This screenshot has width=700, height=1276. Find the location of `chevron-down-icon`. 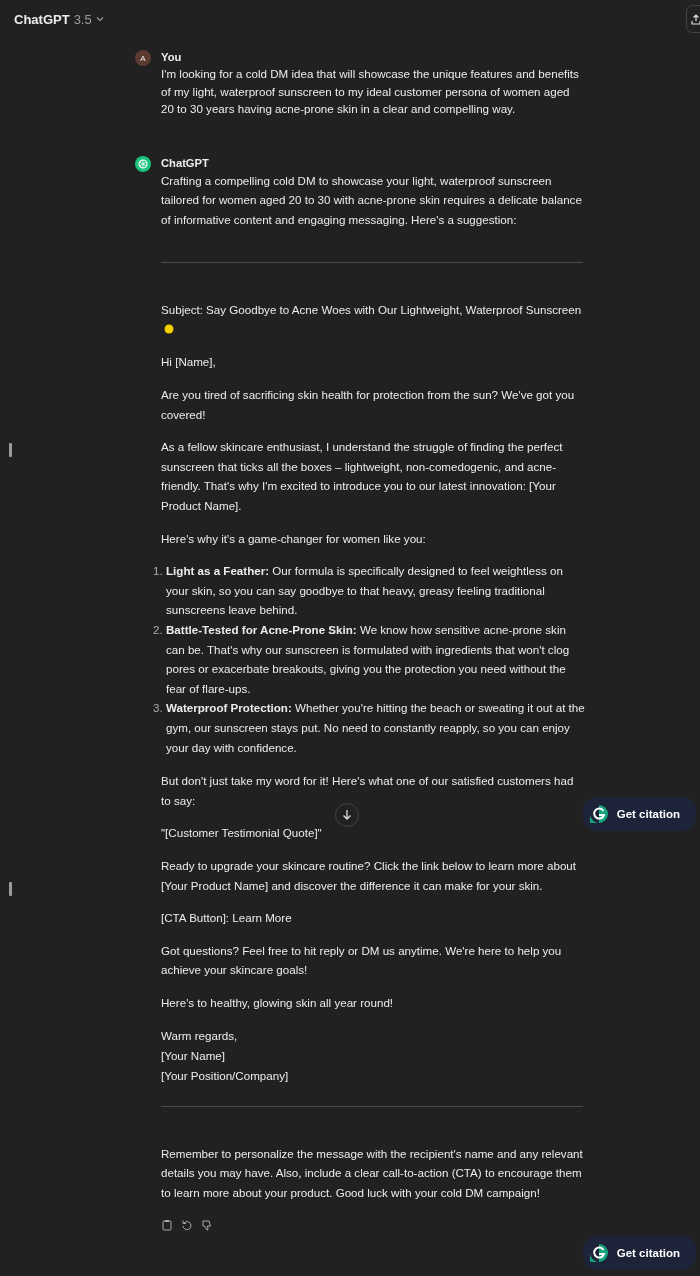

chevron-down-icon is located at coordinates (99, 19).